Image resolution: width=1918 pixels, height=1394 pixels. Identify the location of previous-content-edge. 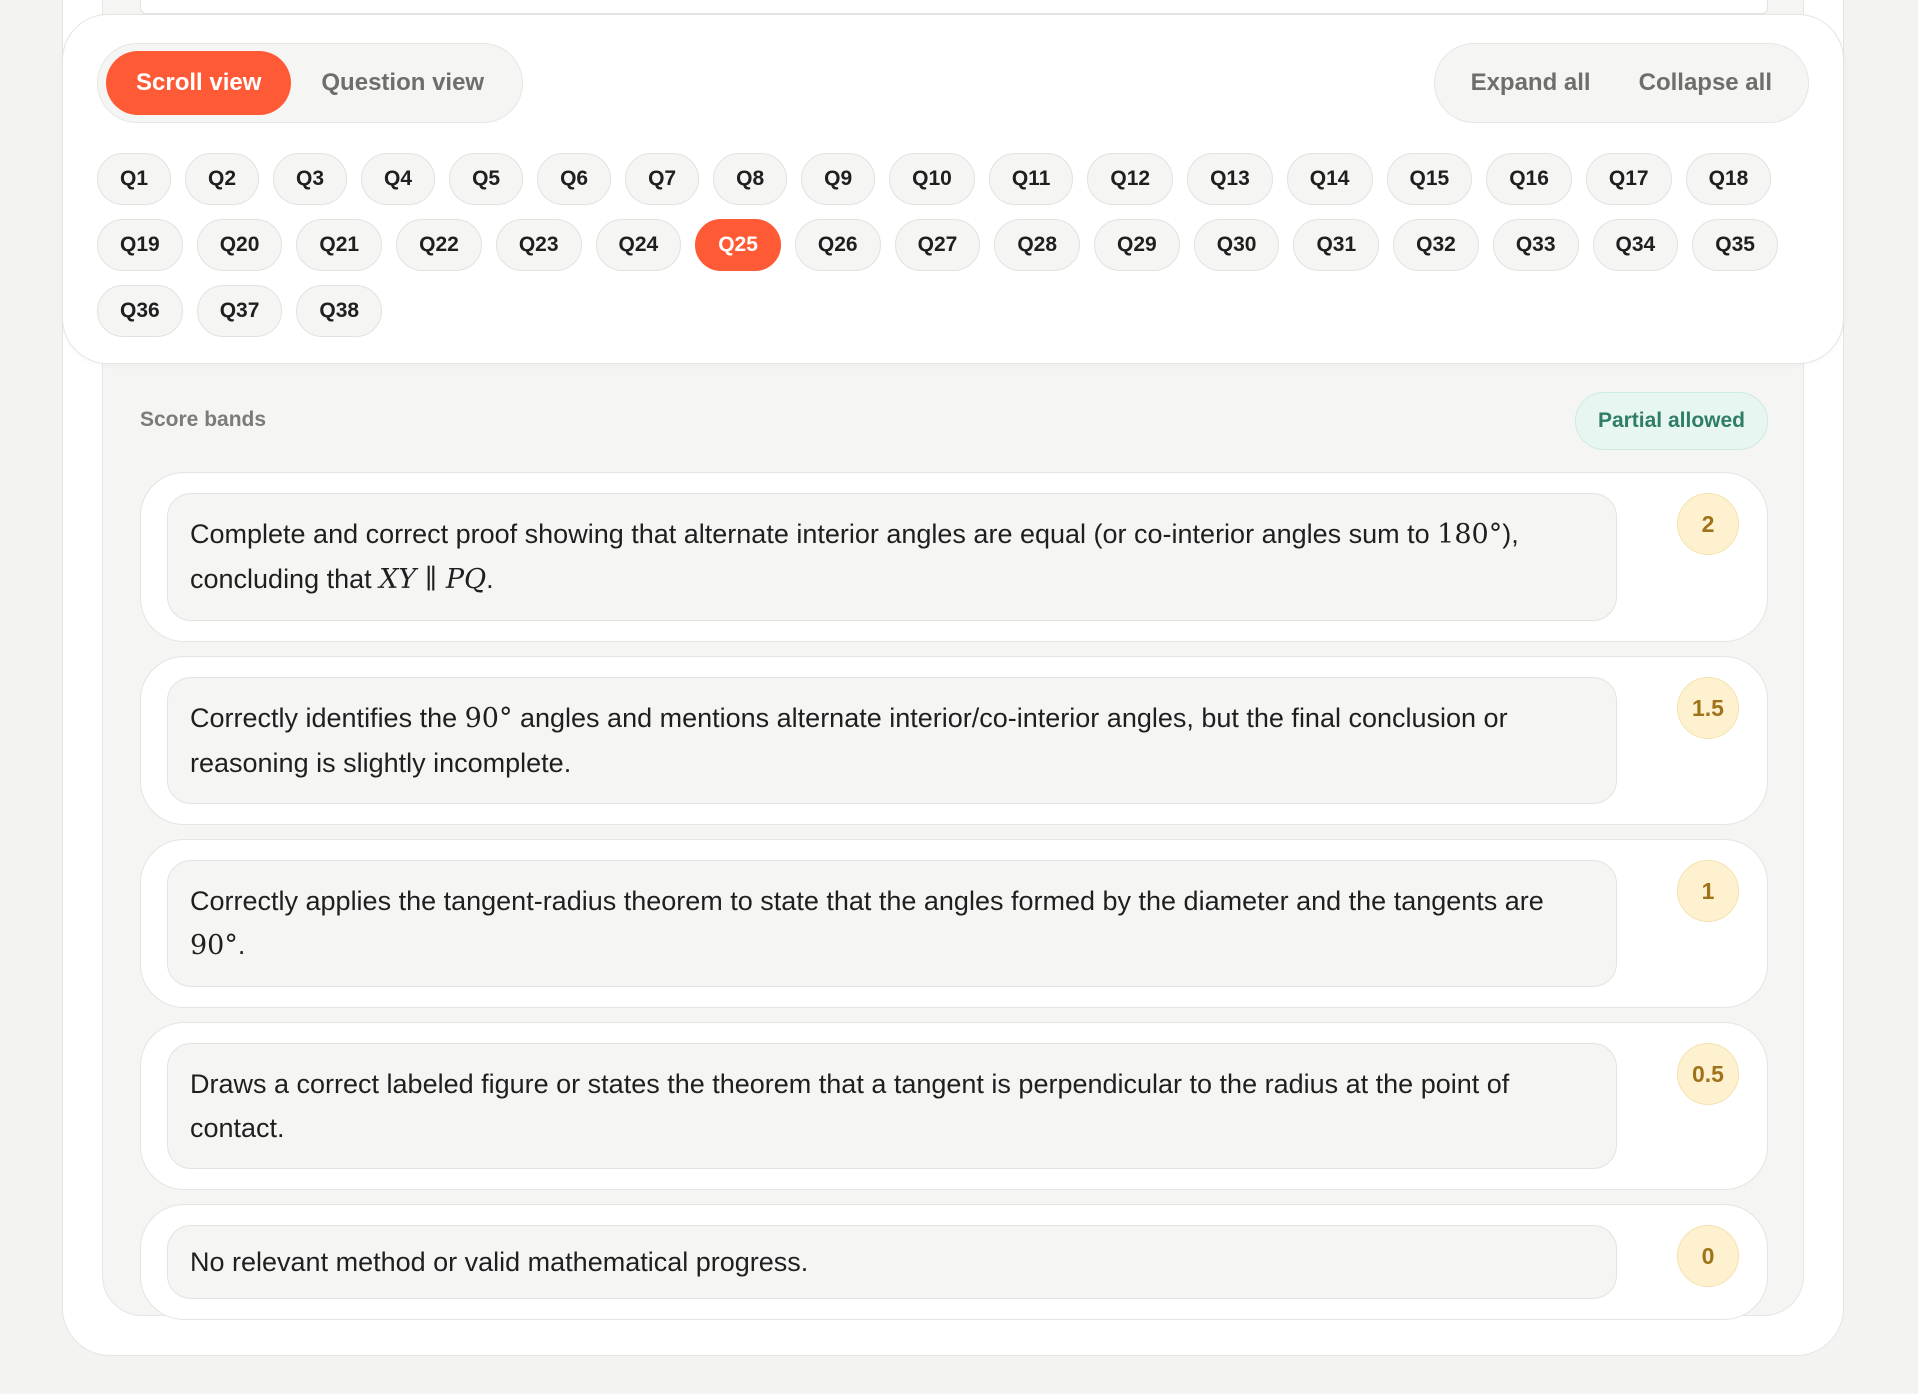
(954, 7).